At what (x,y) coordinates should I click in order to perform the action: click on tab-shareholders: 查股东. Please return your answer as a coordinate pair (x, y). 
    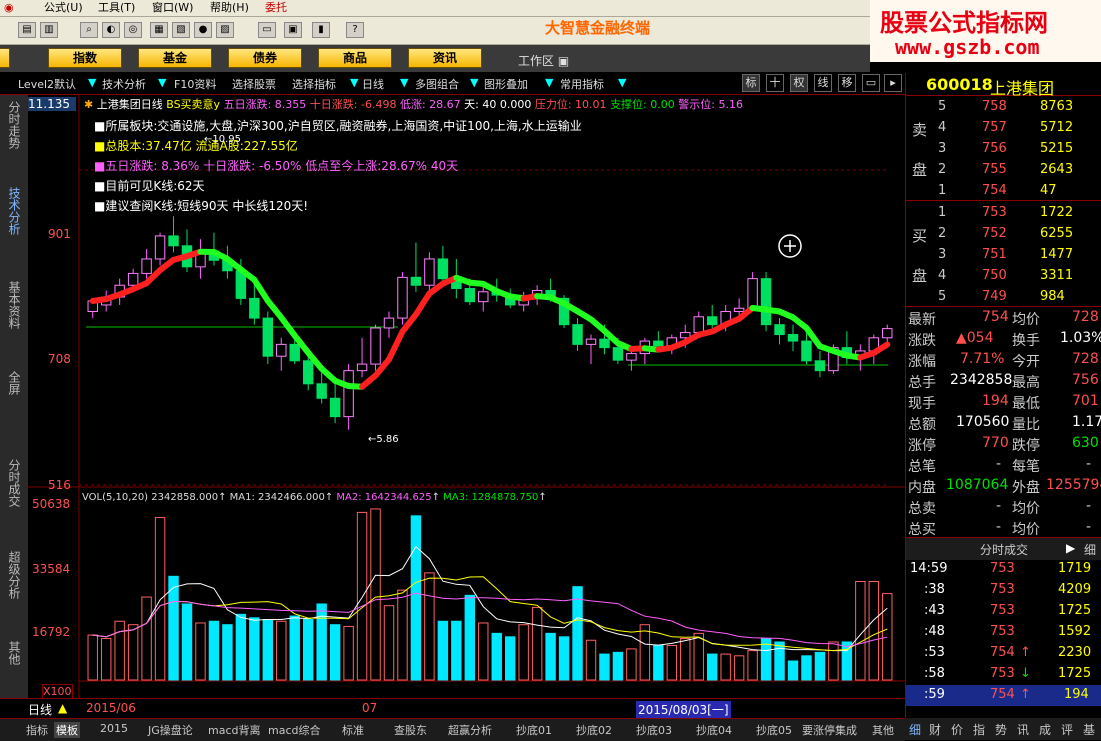
    Looking at the image, I should click on (410, 730).